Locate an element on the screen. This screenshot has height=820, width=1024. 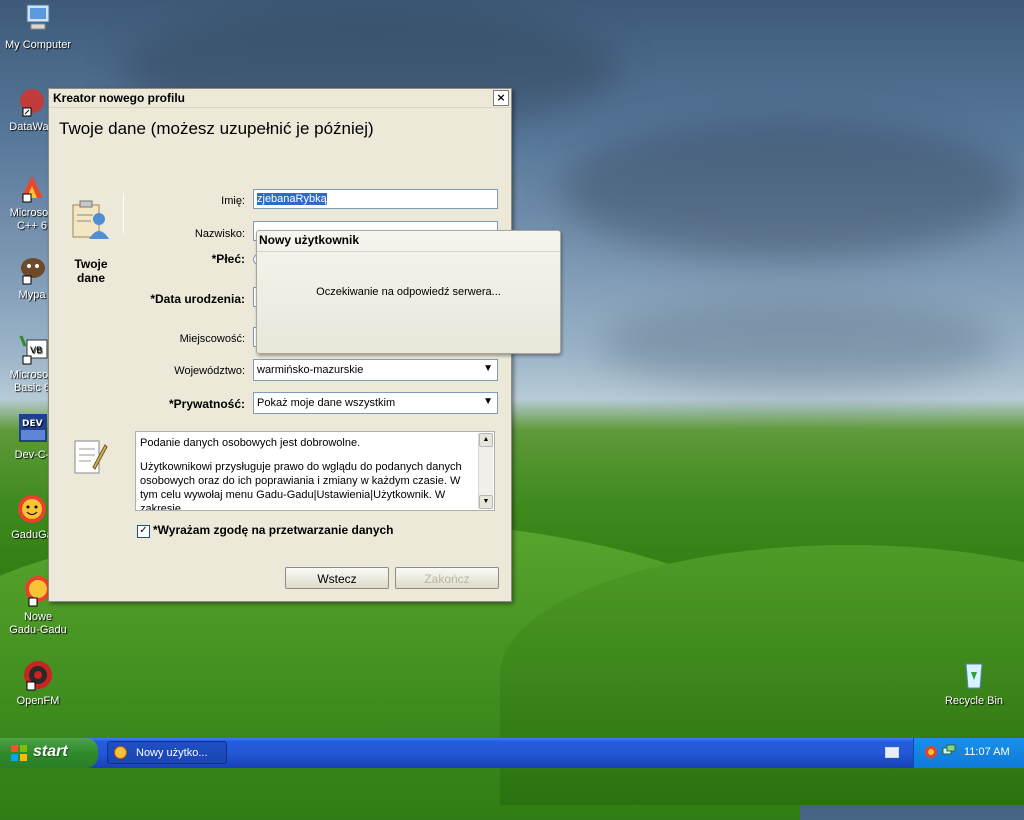
svg-text: VB is located at coordinates (36, 351).